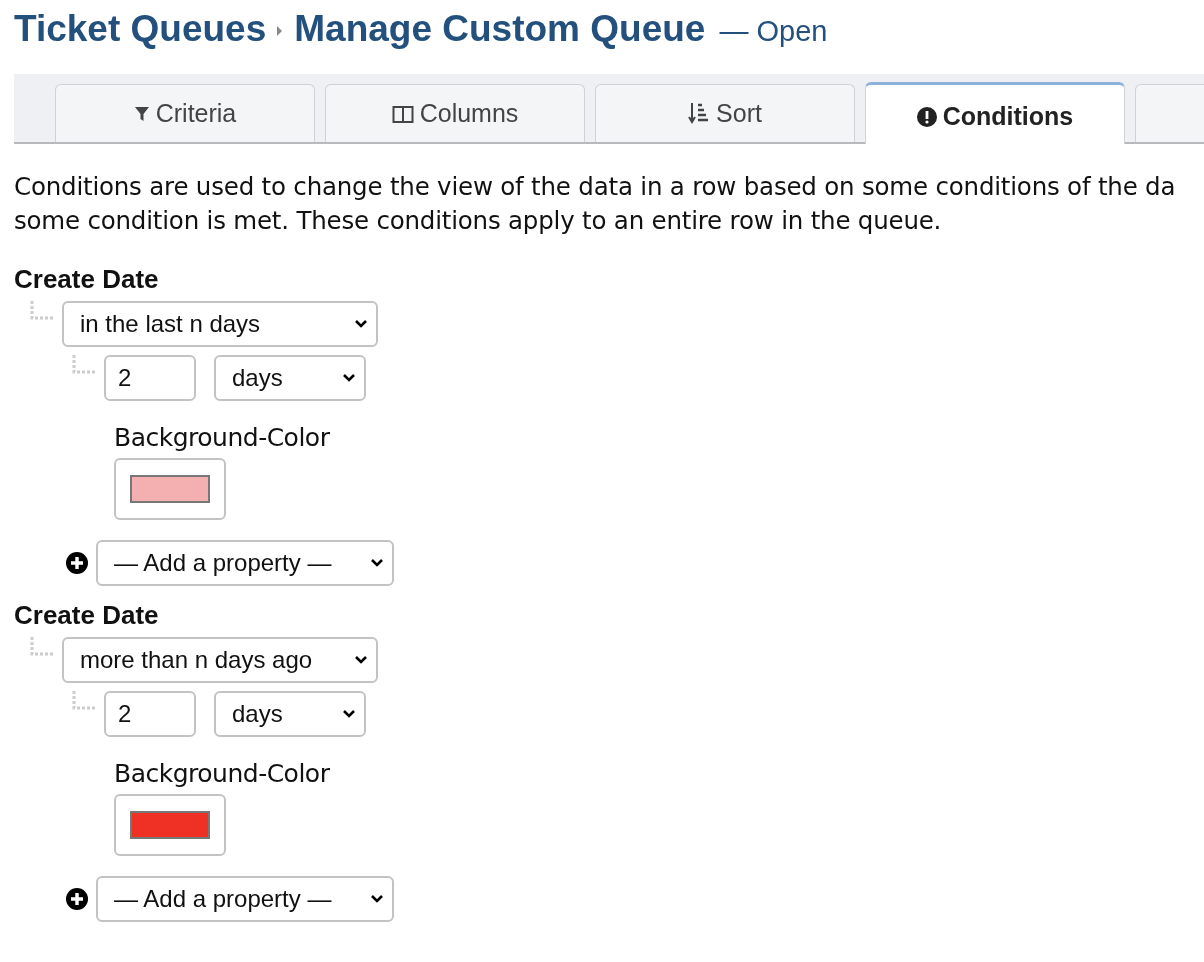 This screenshot has height=962, width=1204. I want to click on tab: Sort, so click(725, 113).